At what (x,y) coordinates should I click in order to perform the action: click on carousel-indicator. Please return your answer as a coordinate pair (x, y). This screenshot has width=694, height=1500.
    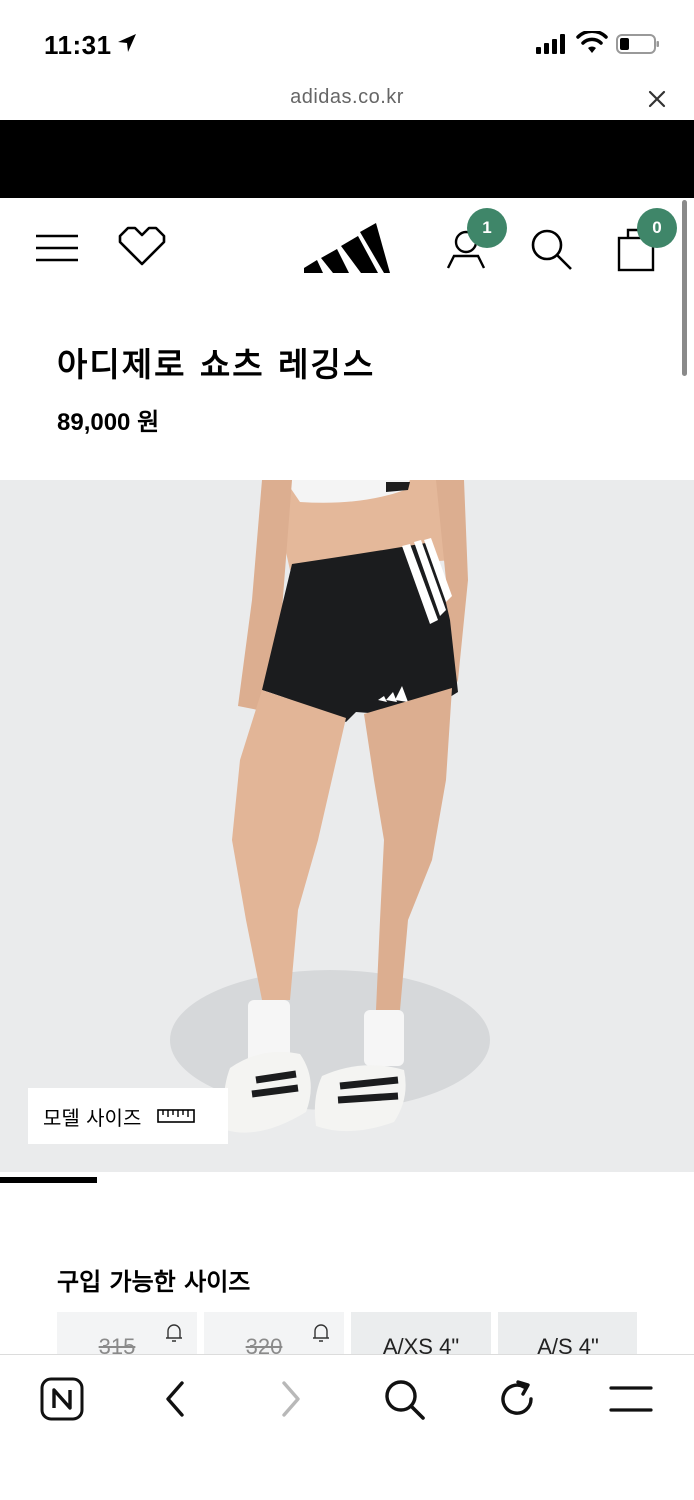
    Looking at the image, I should click on (49, 1180).